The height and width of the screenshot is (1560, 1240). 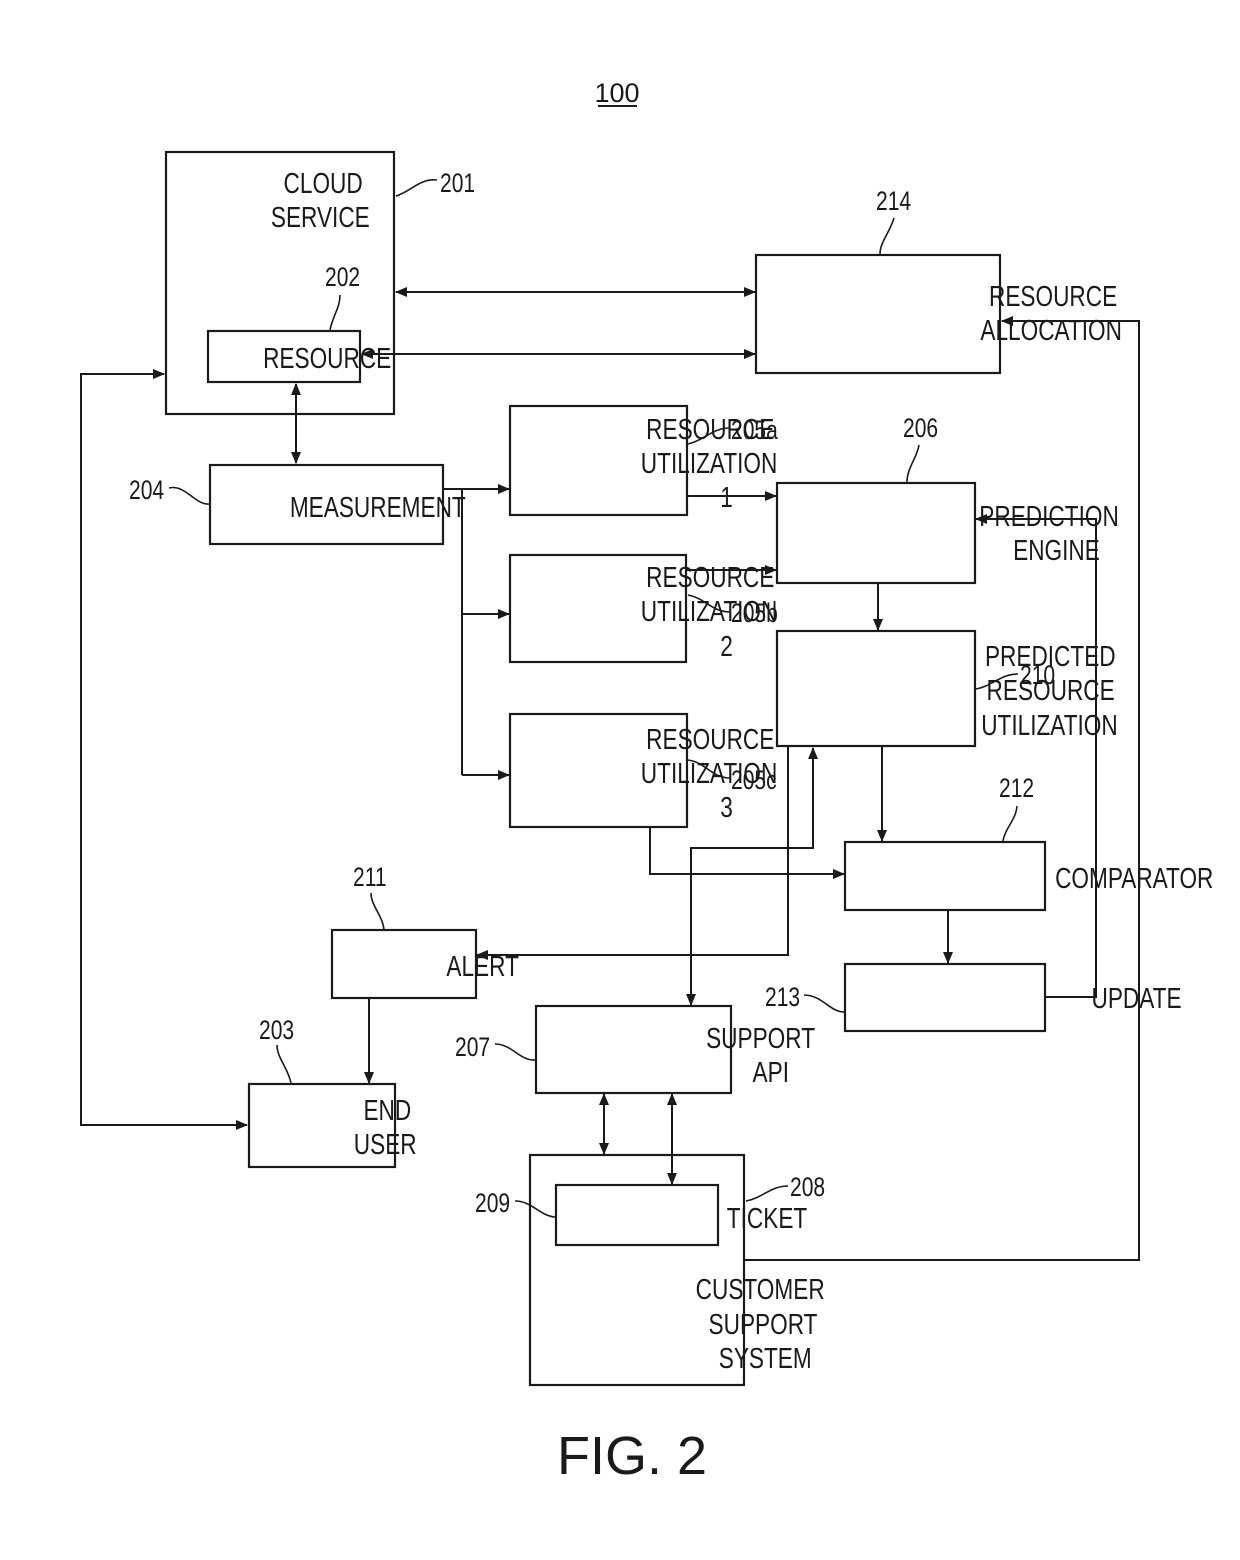 I want to click on edge-ru3-comparator, so click(x=747, y=853).